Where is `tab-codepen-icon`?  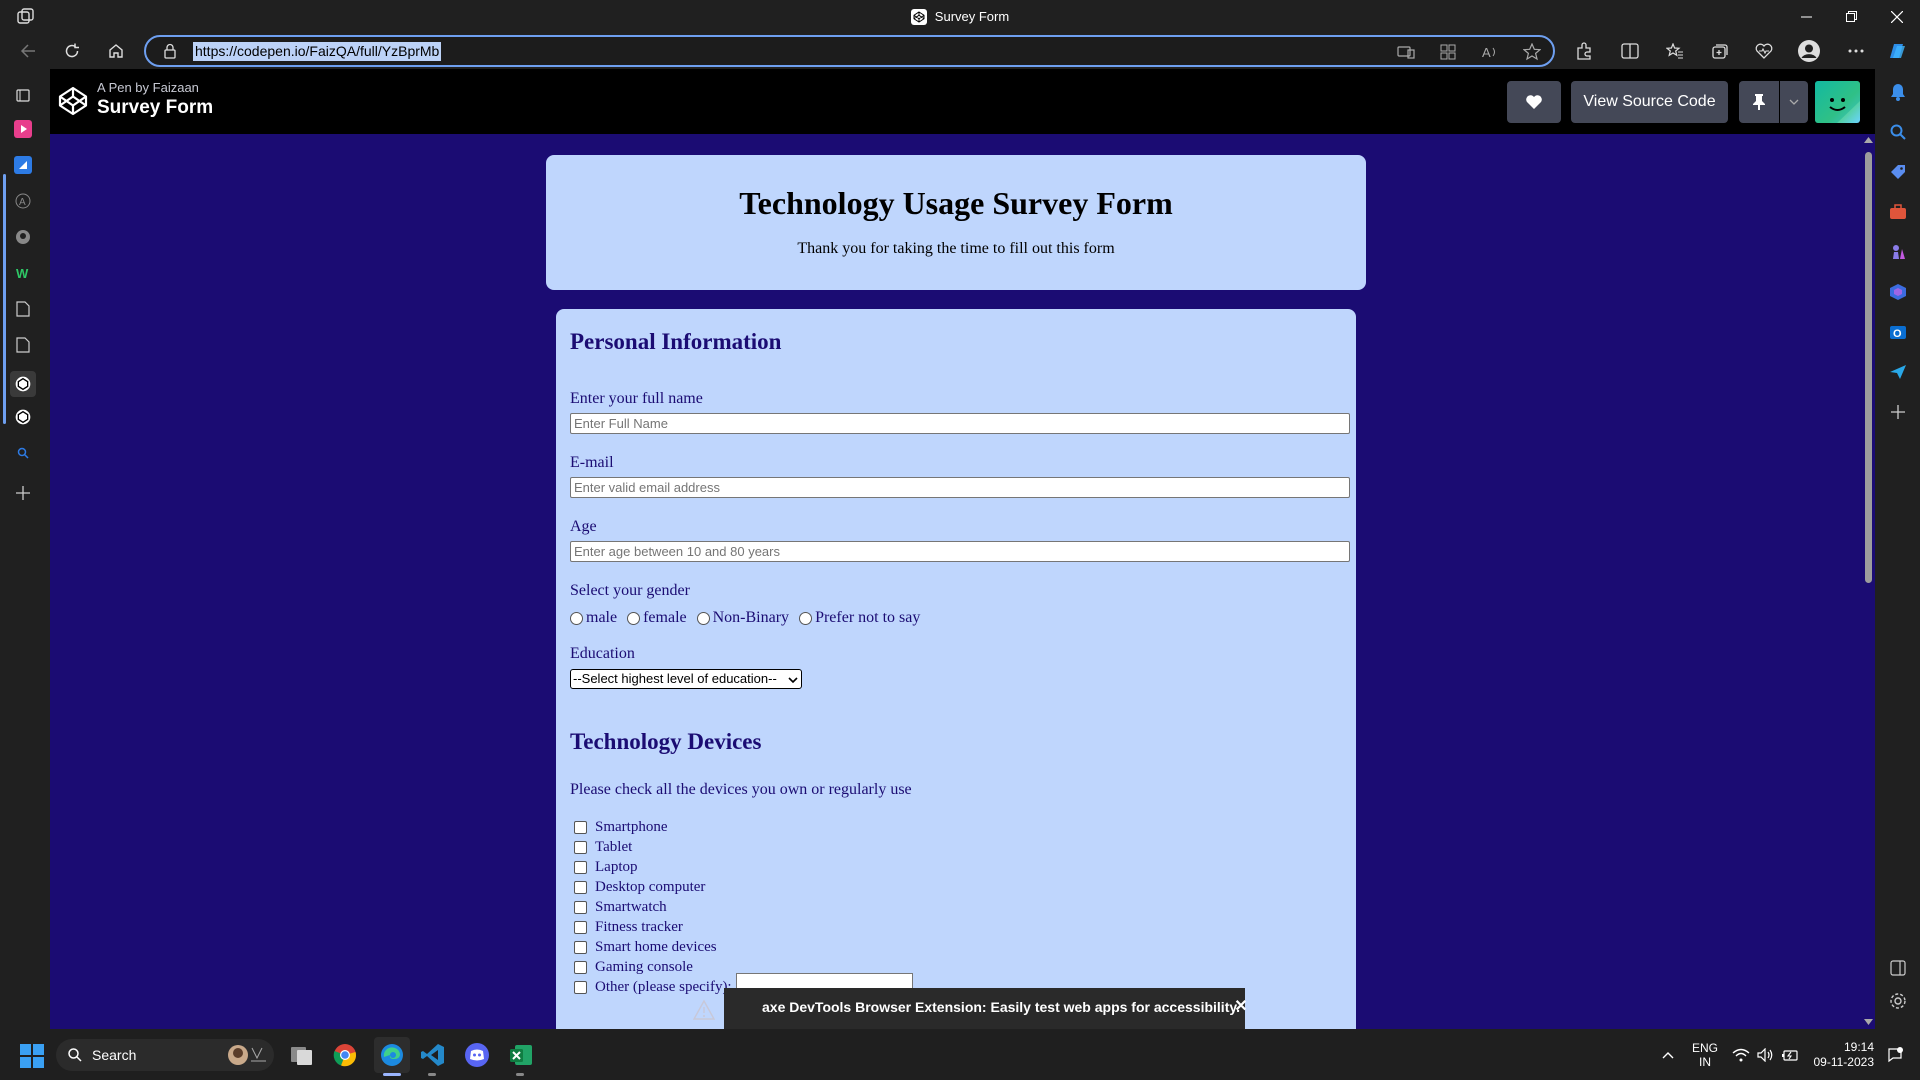
tab-codepen-icon is located at coordinates (23, 417).